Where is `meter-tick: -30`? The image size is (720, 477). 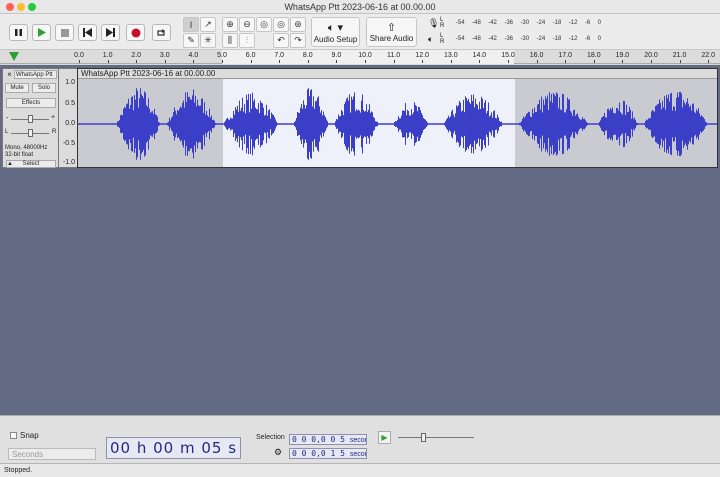
meter-tick: -30 is located at coordinates (525, 23).